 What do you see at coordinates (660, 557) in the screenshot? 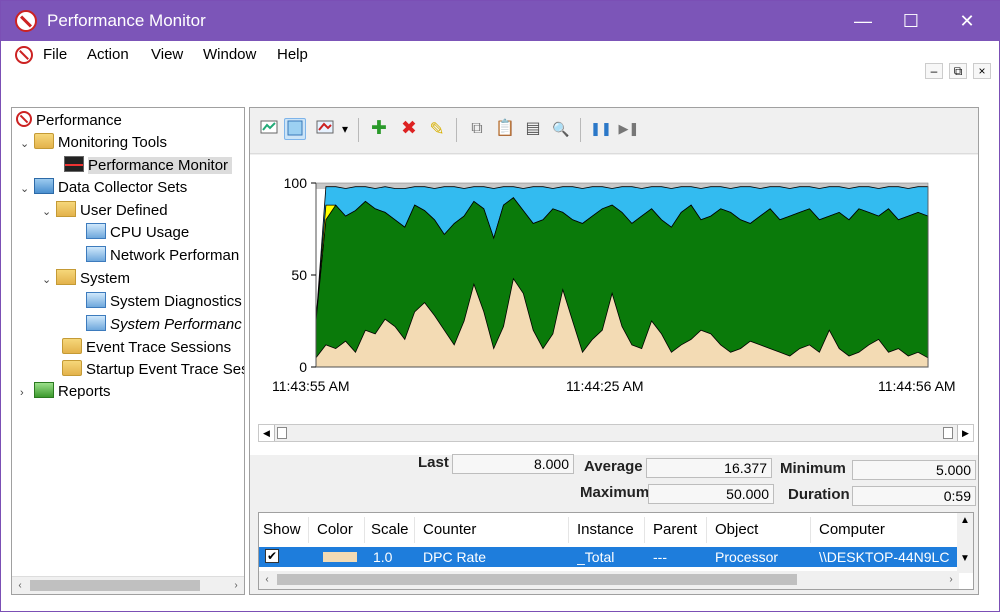
I see `cell-parent: ---` at bounding box center [660, 557].